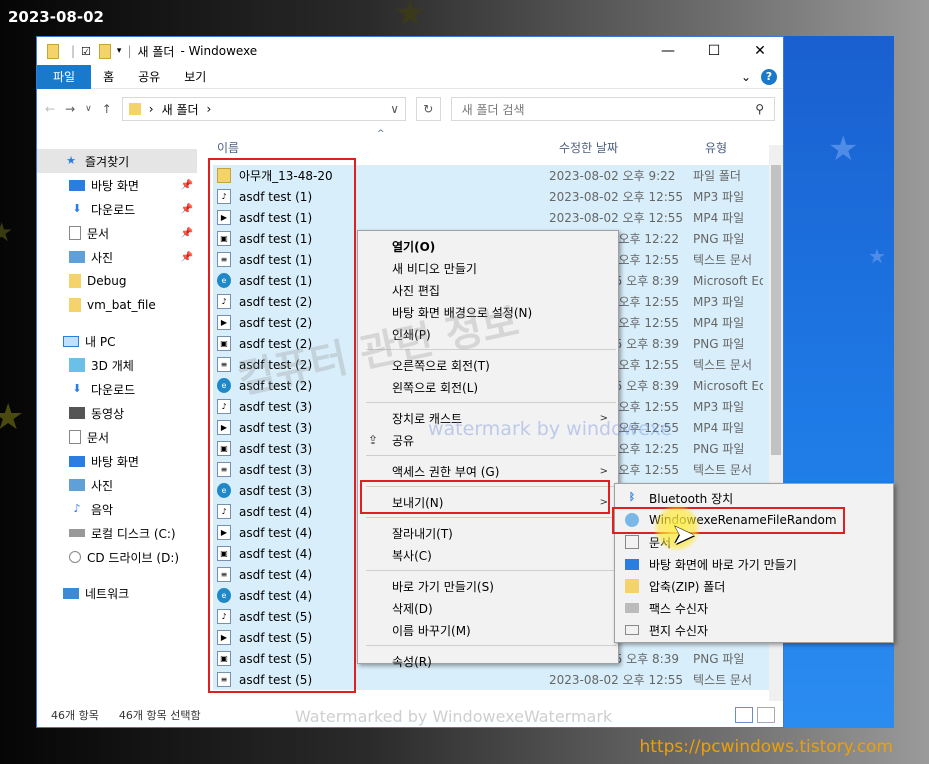 The image size is (929, 764). What do you see at coordinates (488, 387) in the screenshot?
I see `menu-item-rotate-left: 왼쪽으로 회전(L)` at bounding box center [488, 387].